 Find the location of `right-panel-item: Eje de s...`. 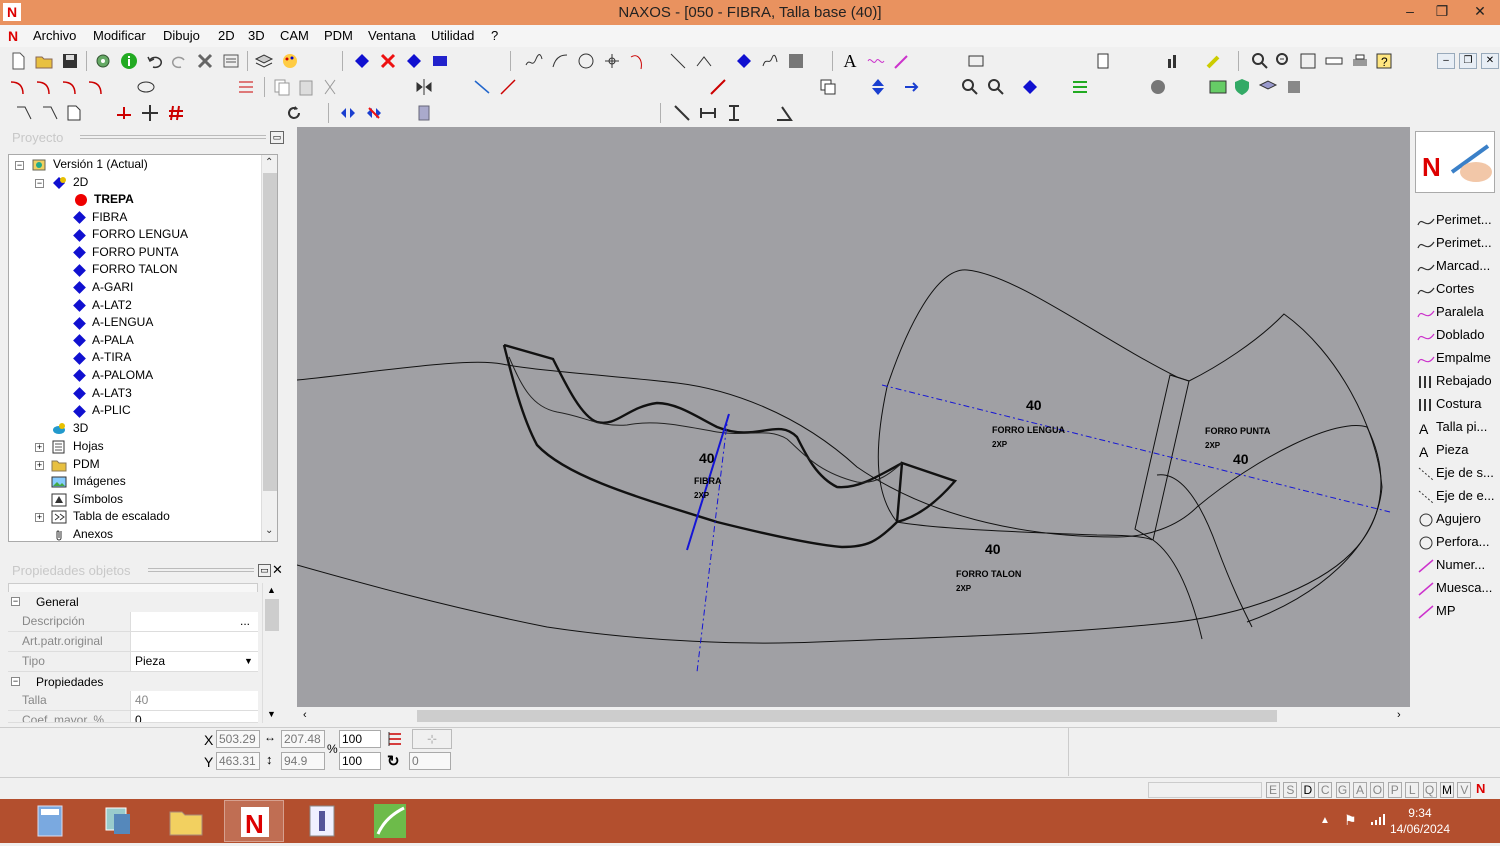

right-panel-item: Eje de s... is located at coordinates (1457, 473).